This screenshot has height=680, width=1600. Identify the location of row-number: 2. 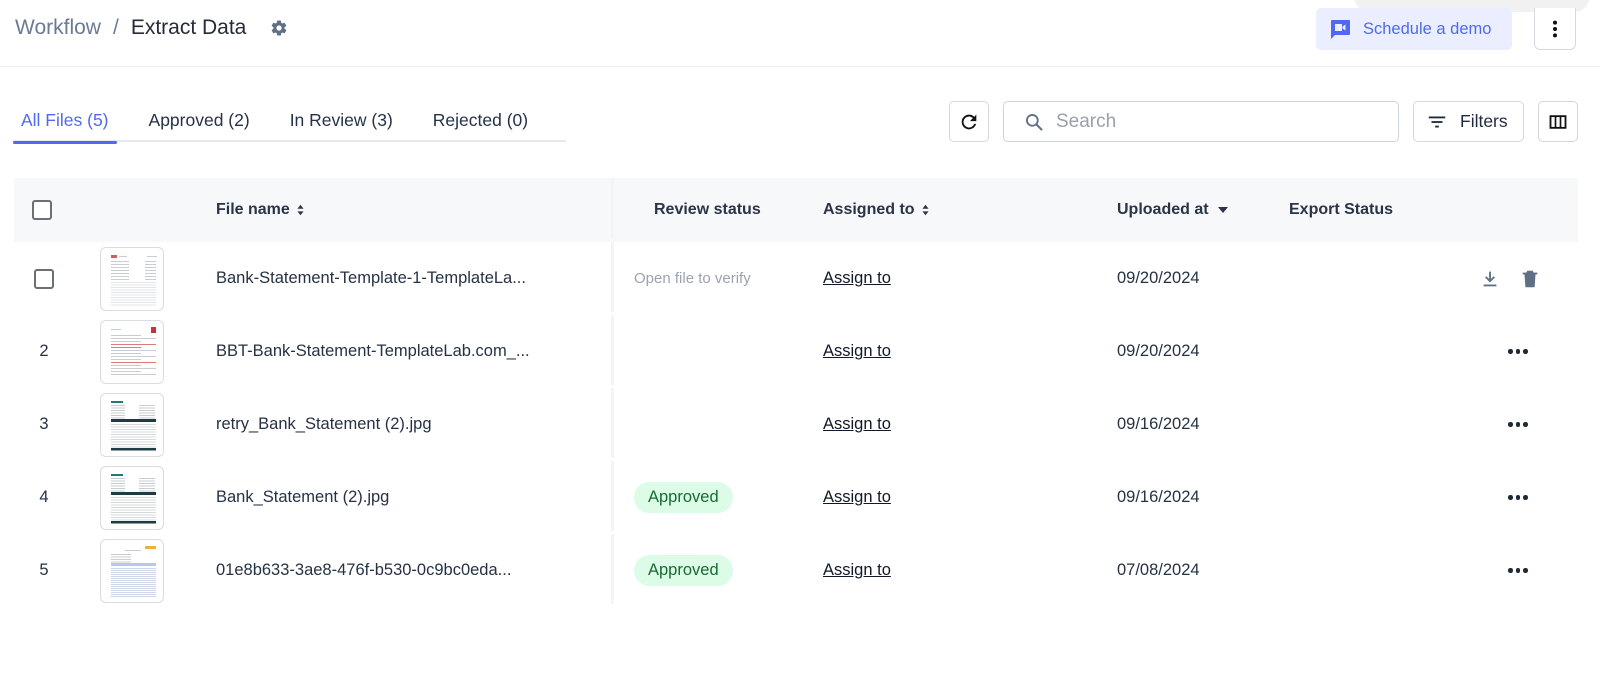
(44, 351).